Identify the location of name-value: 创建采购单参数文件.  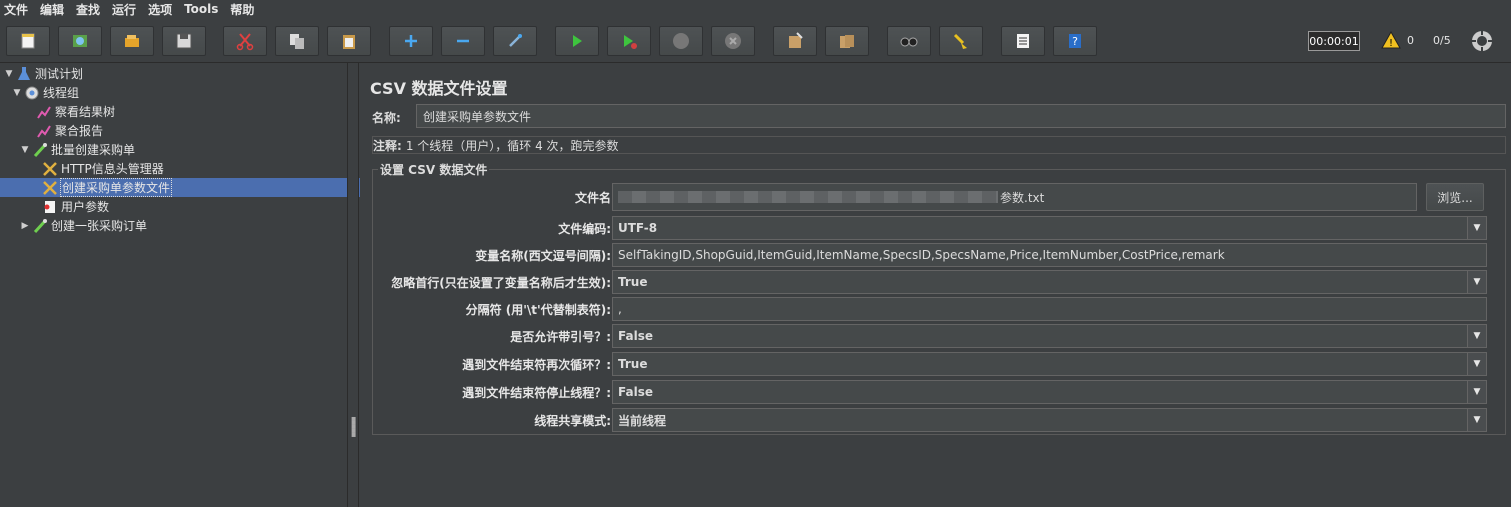
(477, 116).